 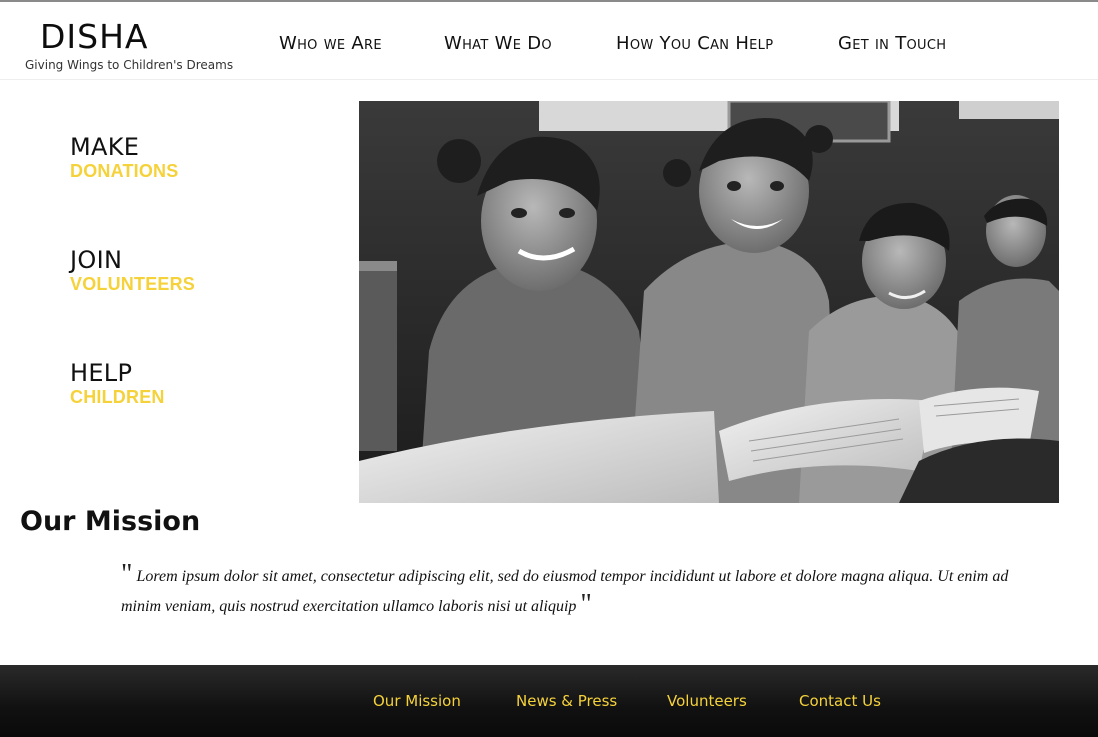 I want to click on cta-main-label: HELP, so click(x=101, y=373).